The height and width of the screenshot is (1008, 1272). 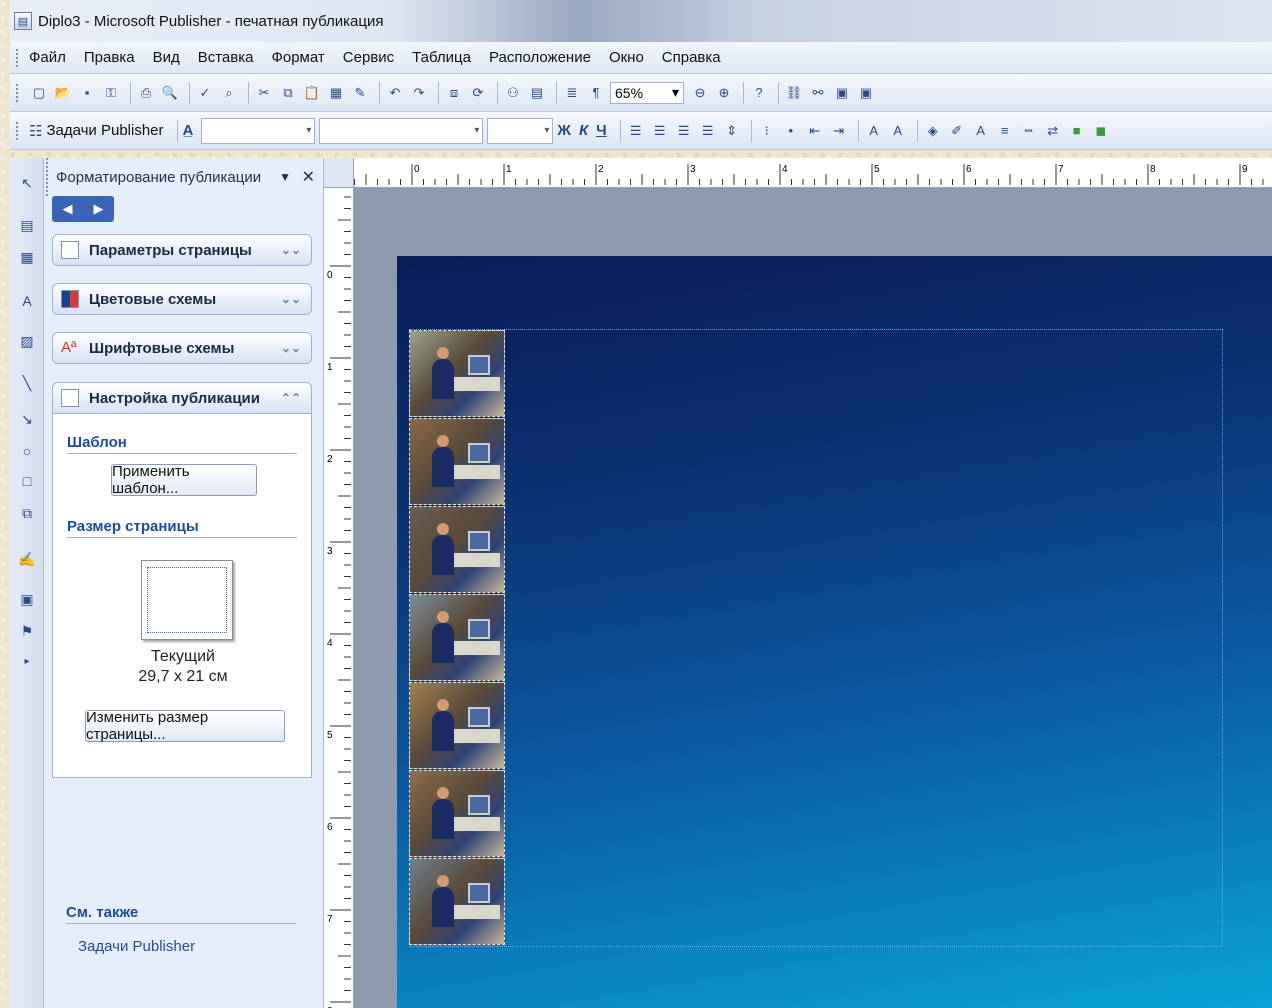 What do you see at coordinates (818, 93) in the screenshot?
I see `unlink-icon: ⚯` at bounding box center [818, 93].